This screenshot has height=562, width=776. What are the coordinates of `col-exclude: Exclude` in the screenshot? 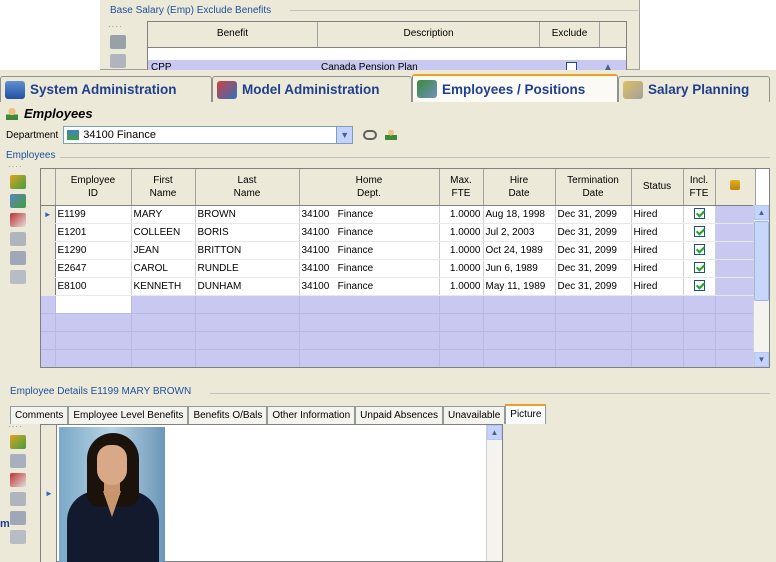 It's located at (570, 34).